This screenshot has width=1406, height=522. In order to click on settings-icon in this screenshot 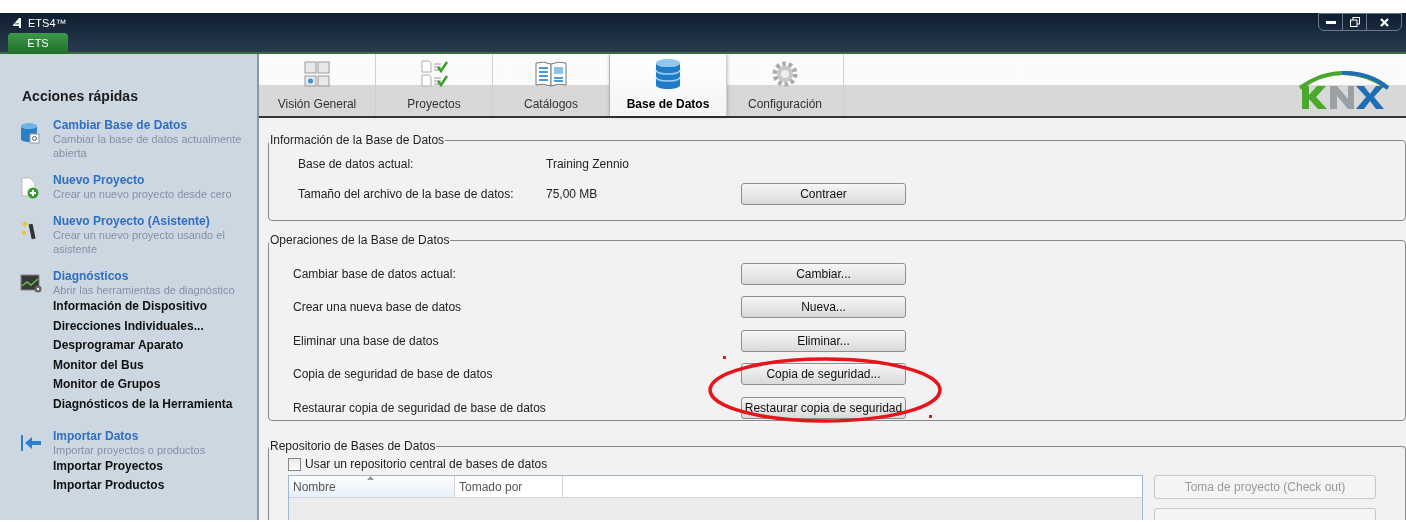, I will do `click(785, 74)`.